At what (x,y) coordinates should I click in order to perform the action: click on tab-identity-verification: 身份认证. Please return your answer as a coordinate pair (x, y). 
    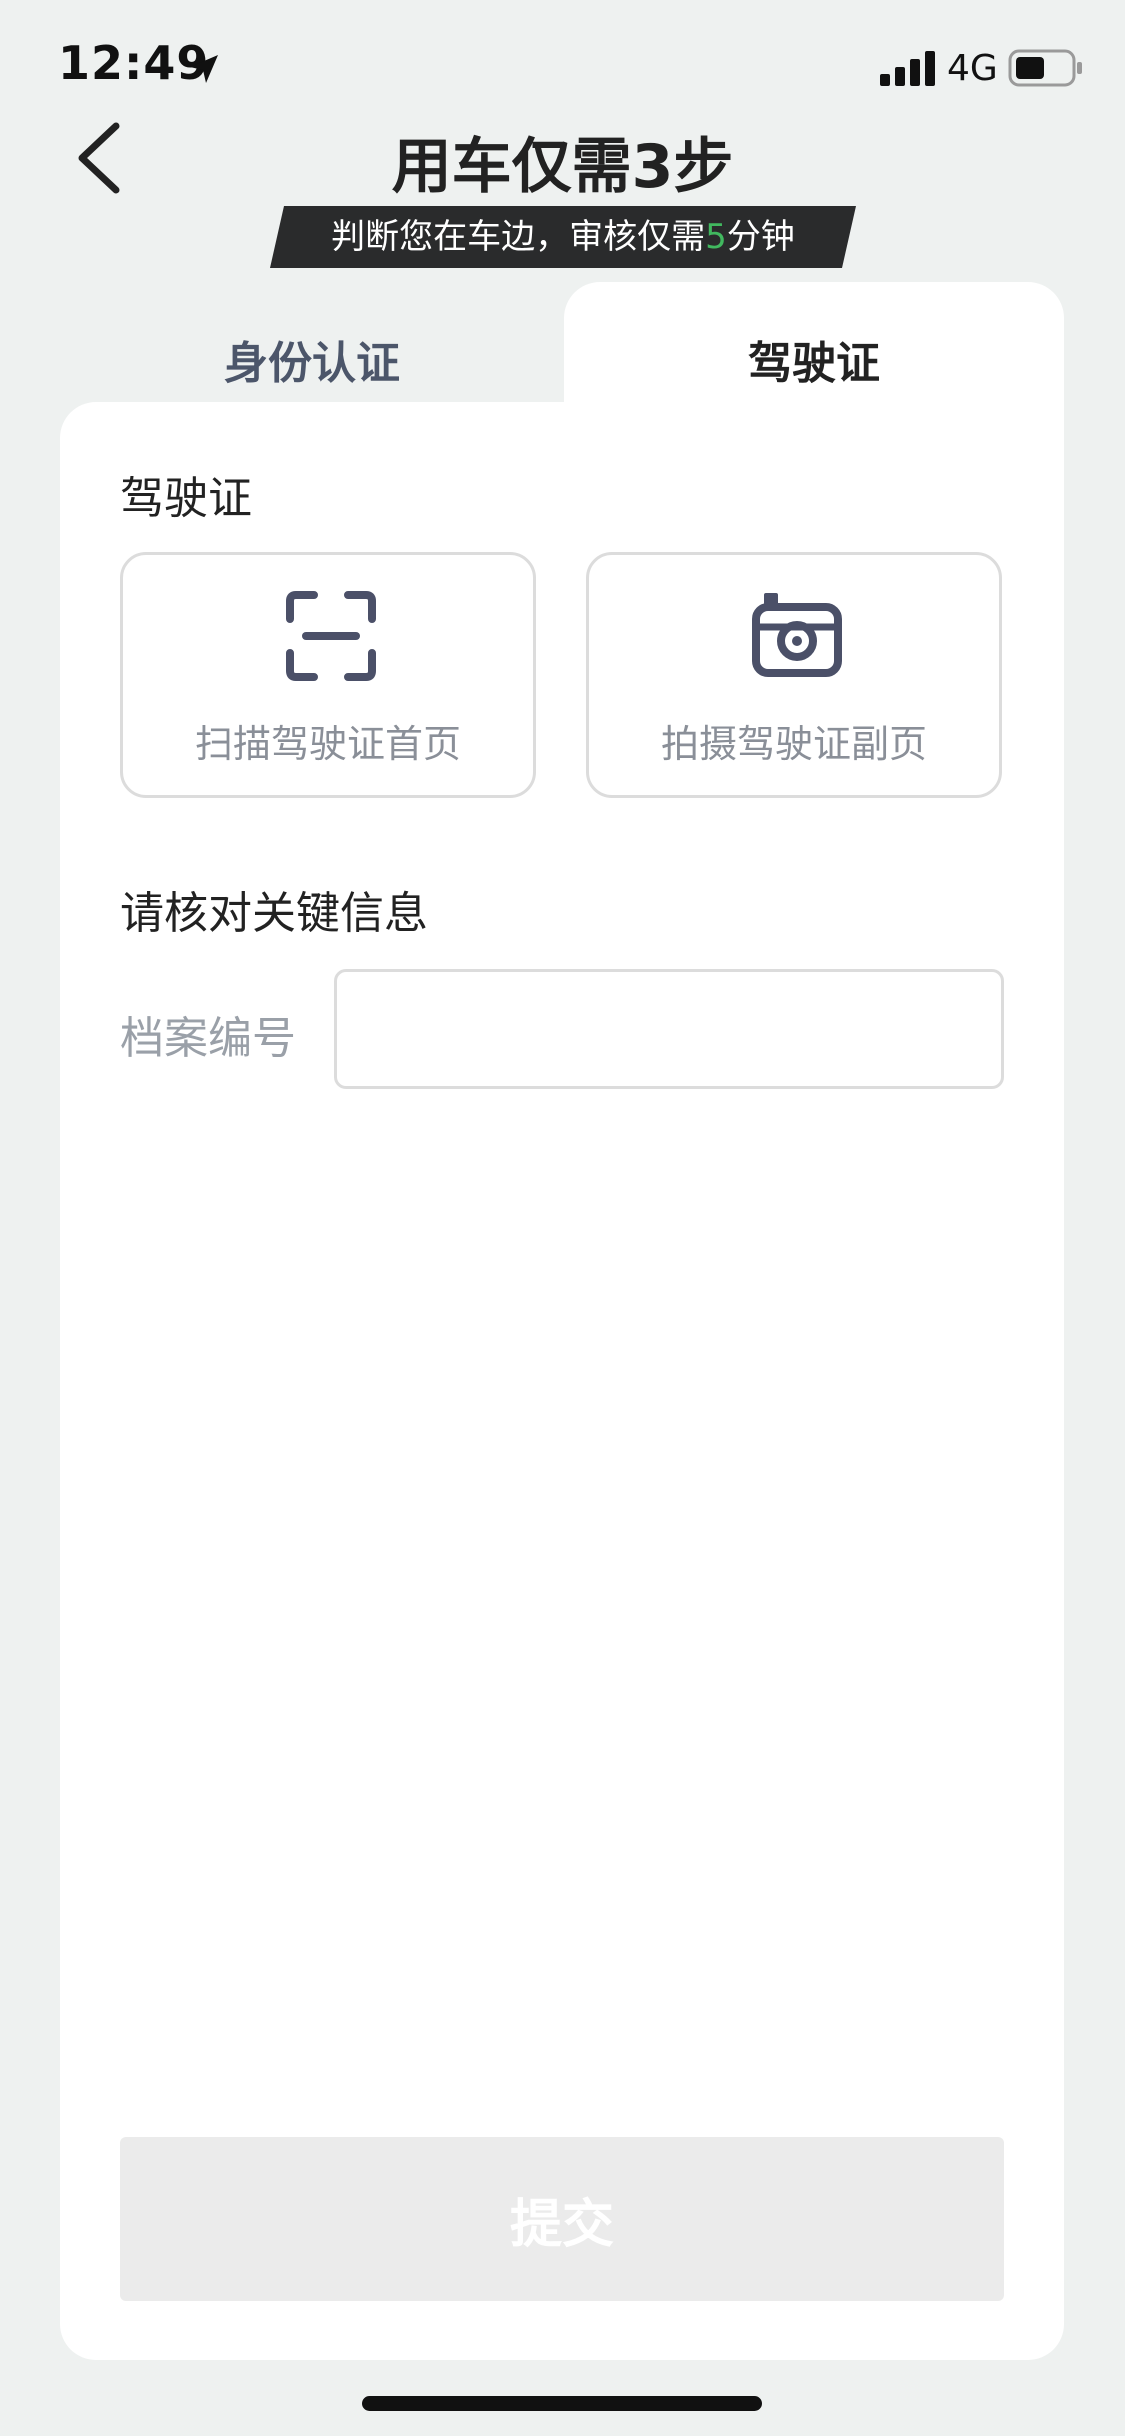
    Looking at the image, I should click on (312, 347).